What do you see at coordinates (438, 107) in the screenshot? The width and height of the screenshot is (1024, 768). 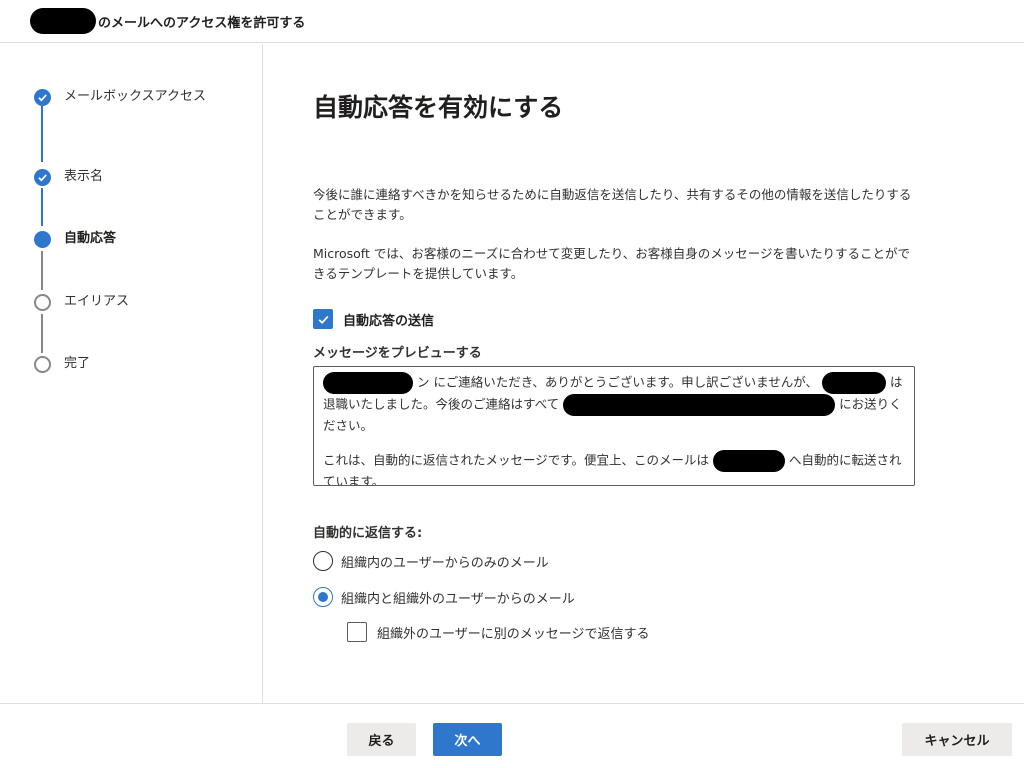 I see `page-title: 自動応答を有効にする` at bounding box center [438, 107].